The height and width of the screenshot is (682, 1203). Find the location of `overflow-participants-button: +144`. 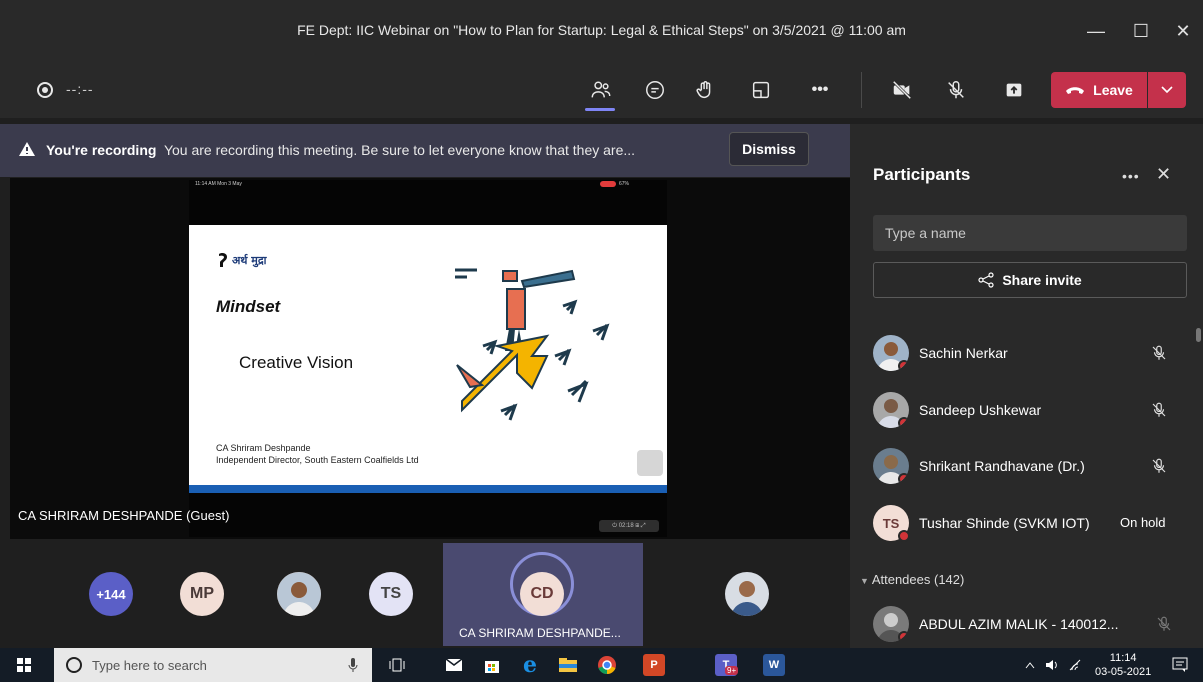

overflow-participants-button: +144 is located at coordinates (111, 594).